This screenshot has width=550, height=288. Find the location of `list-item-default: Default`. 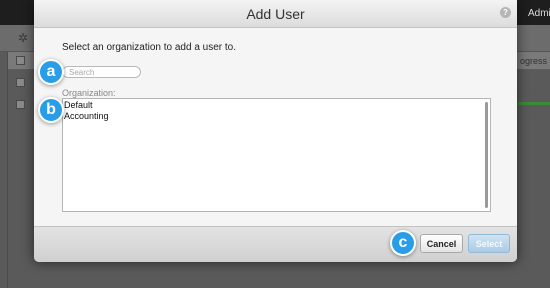

list-item-default: Default is located at coordinates (78, 105).